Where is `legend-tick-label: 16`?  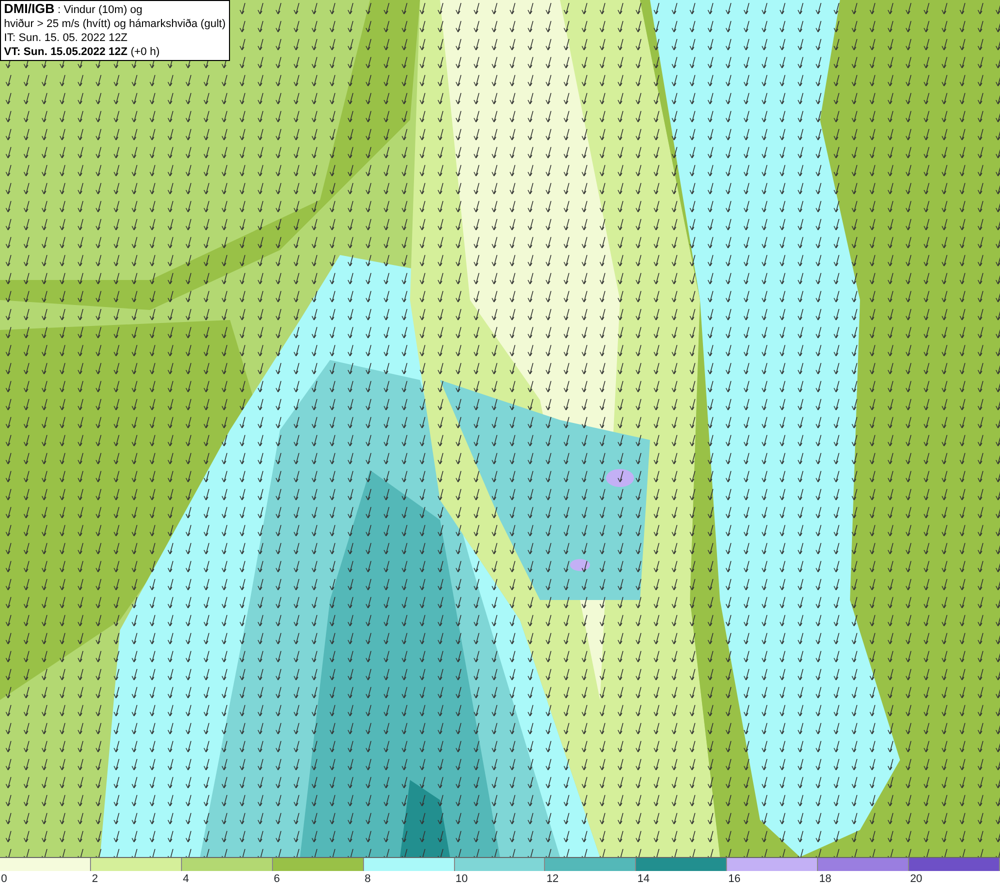 legend-tick-label: 16 is located at coordinates (734, 879).